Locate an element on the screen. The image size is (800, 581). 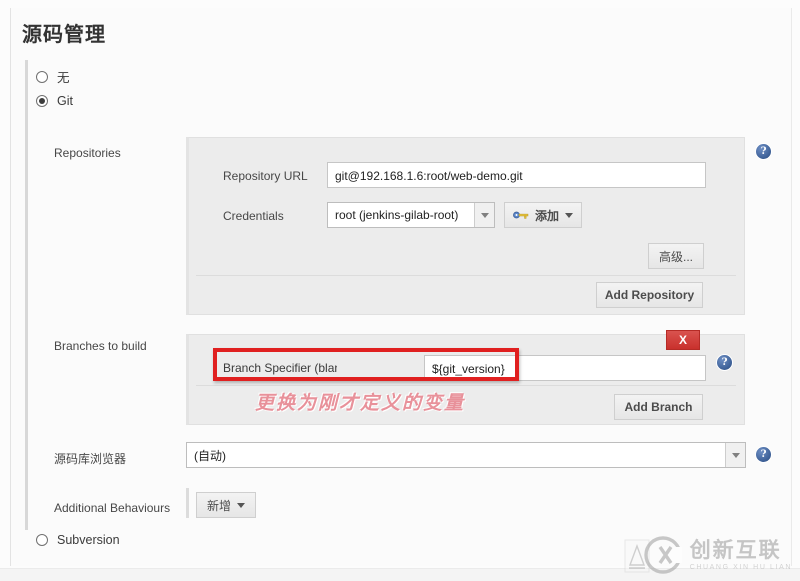
chevron-down-icon-repo-browser is located at coordinates (735, 455).